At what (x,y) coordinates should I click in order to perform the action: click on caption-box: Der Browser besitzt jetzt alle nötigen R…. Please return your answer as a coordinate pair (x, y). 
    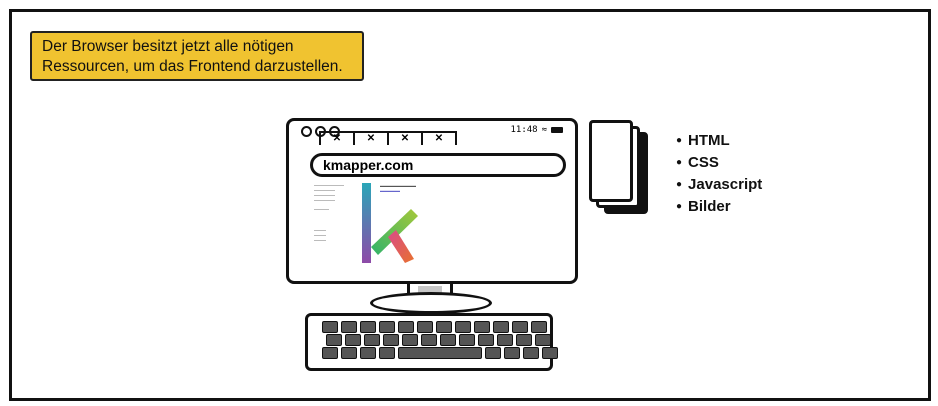
    Looking at the image, I should click on (197, 56).